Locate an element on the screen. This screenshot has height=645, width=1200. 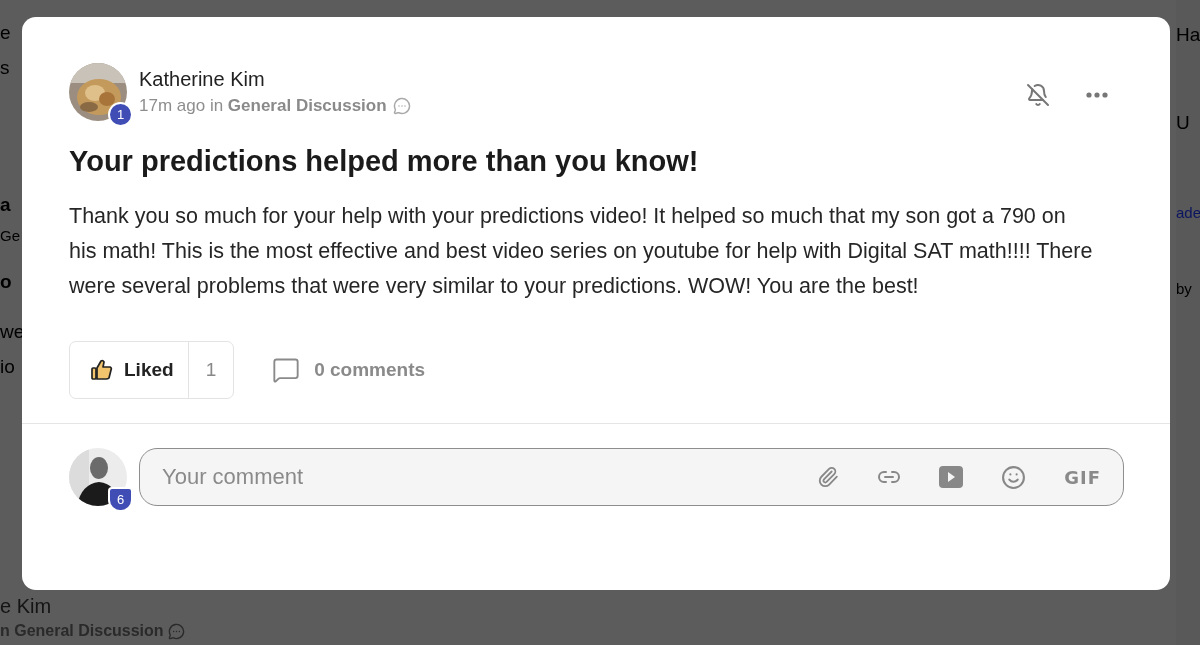
emoji-button is located at coordinates (1014, 477).